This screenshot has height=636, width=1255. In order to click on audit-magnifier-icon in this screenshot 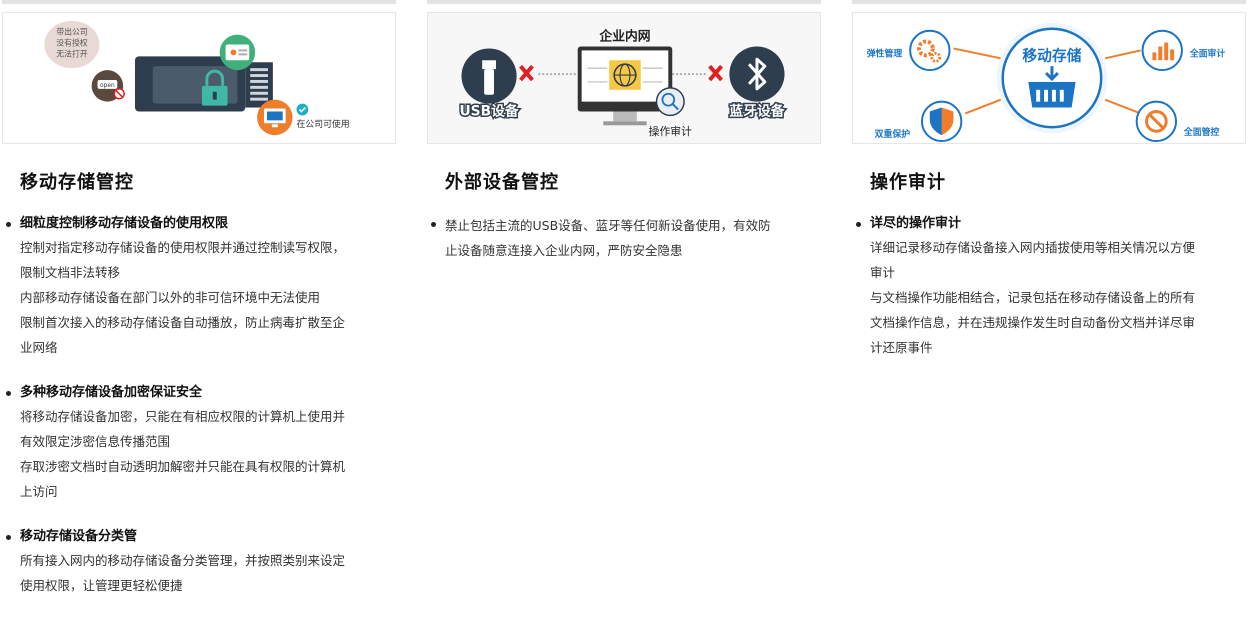, I will do `click(670, 102)`.